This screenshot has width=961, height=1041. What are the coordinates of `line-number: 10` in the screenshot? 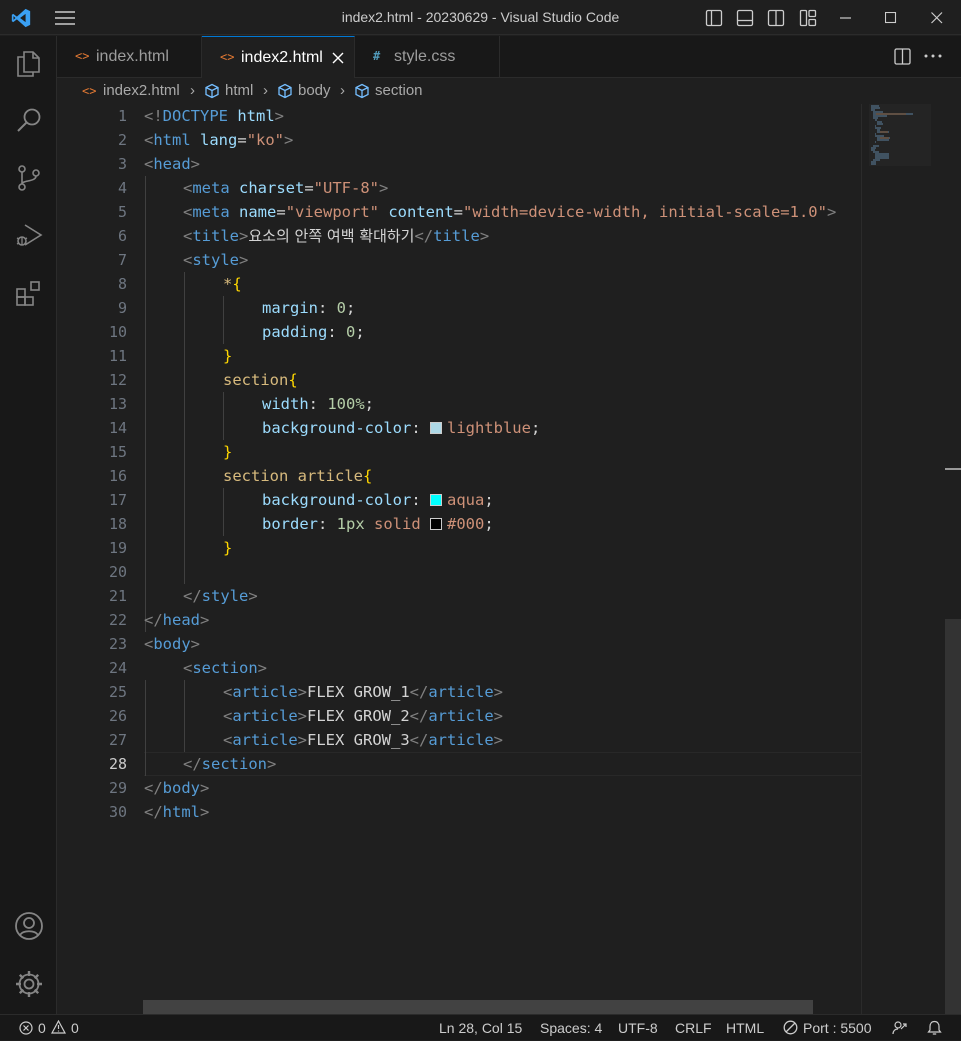 It's located at (117, 332).